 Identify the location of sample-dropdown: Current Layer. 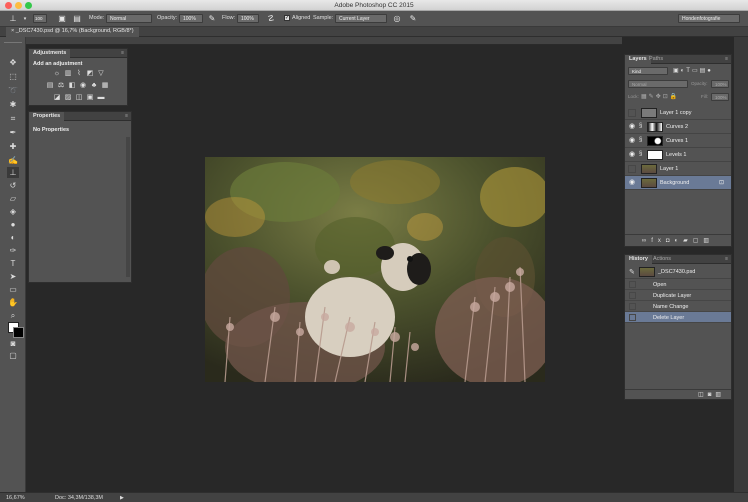
(361, 18).